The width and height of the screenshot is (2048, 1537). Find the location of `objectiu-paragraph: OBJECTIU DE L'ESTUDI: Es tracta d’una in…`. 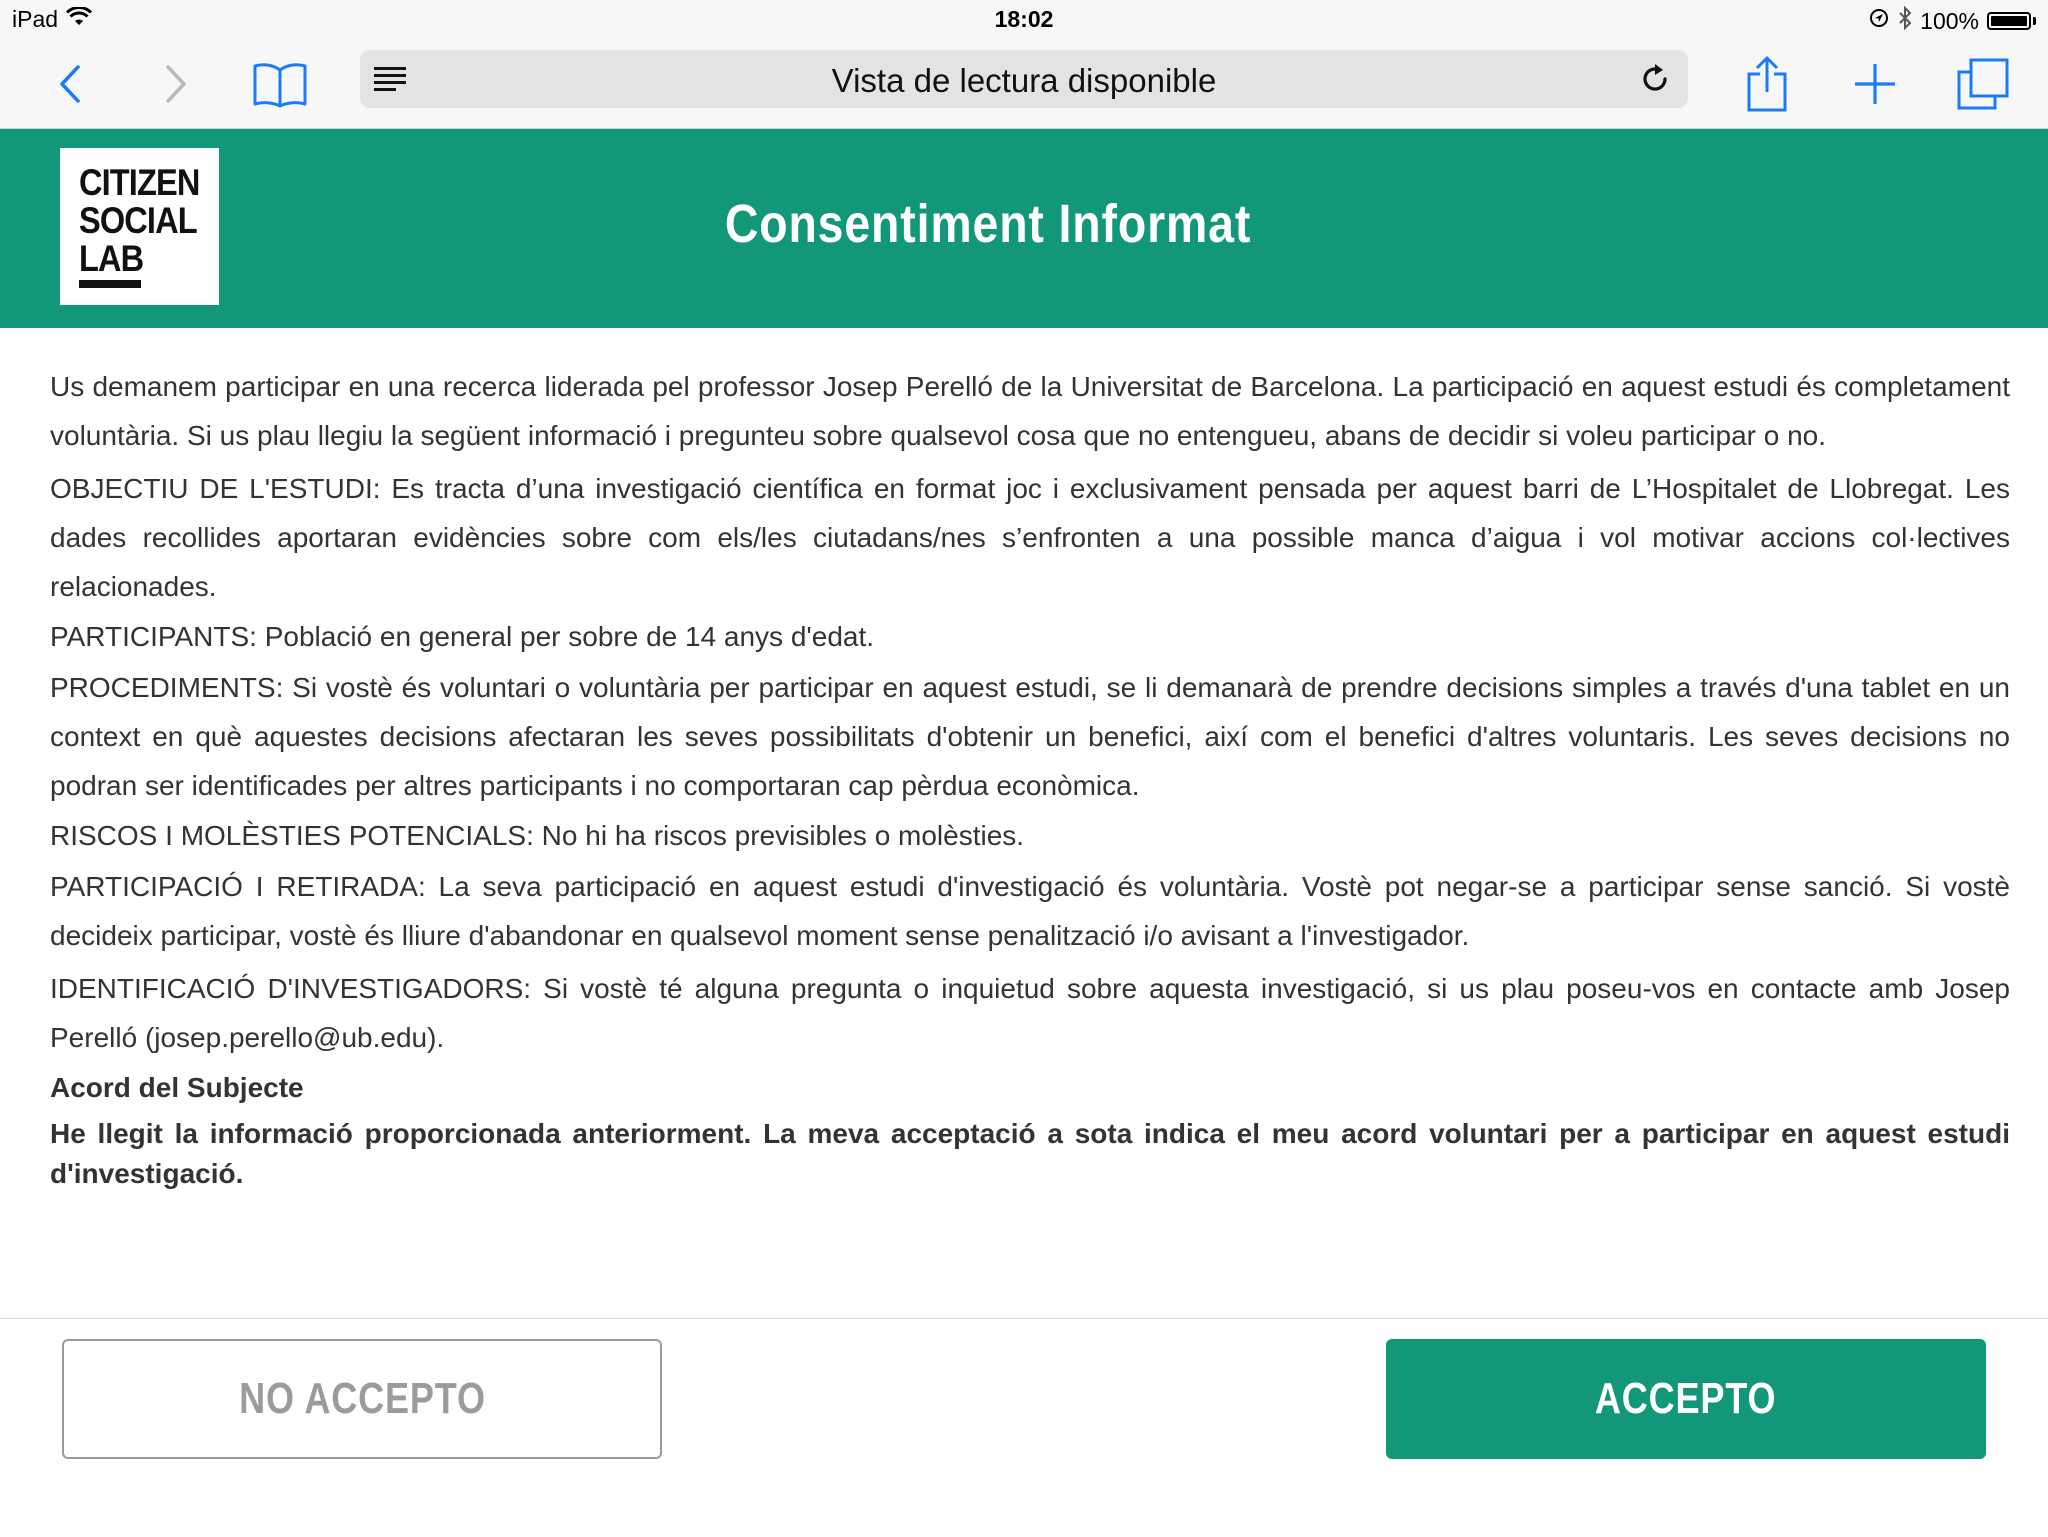

objectiu-paragraph: OBJECTIU DE L'ESTUDI: Es tracta d’una in… is located at coordinates (1030, 537).